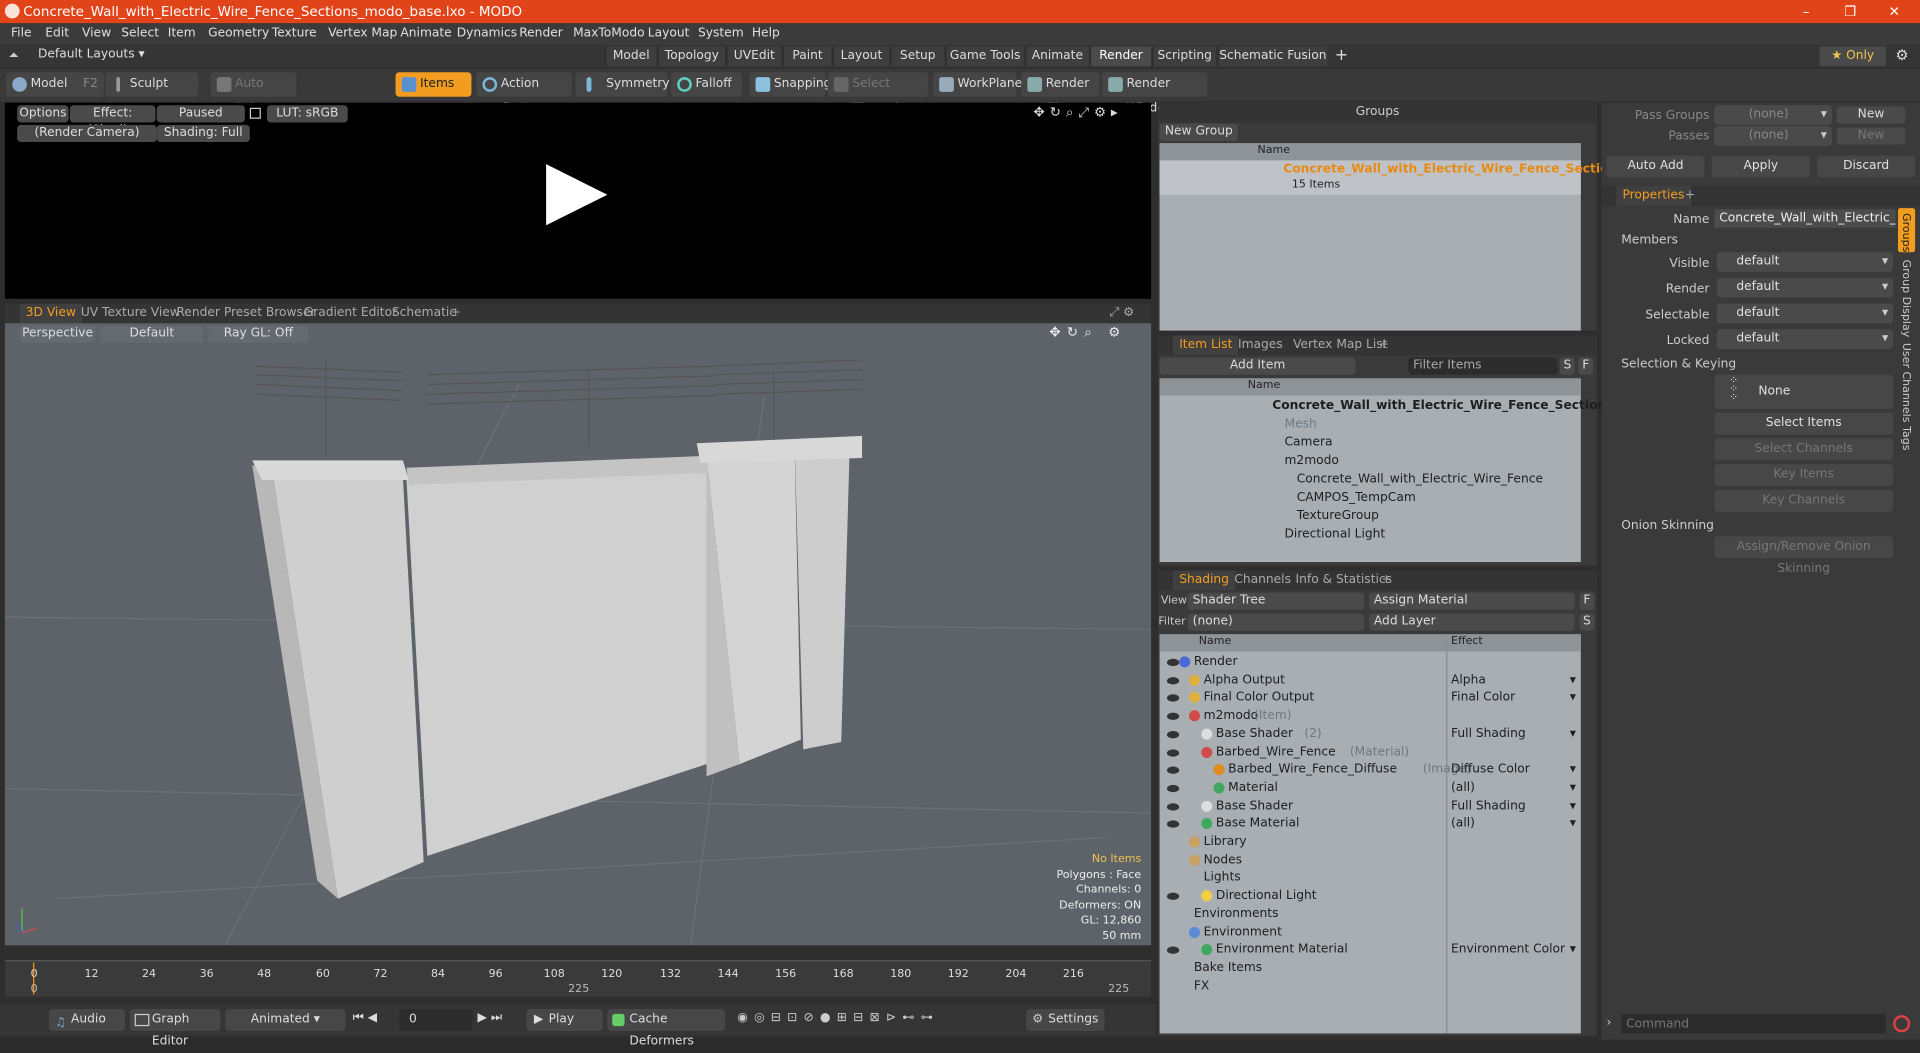  What do you see at coordinates (1206, 345) in the screenshot?
I see `tab-item-list: Item List` at bounding box center [1206, 345].